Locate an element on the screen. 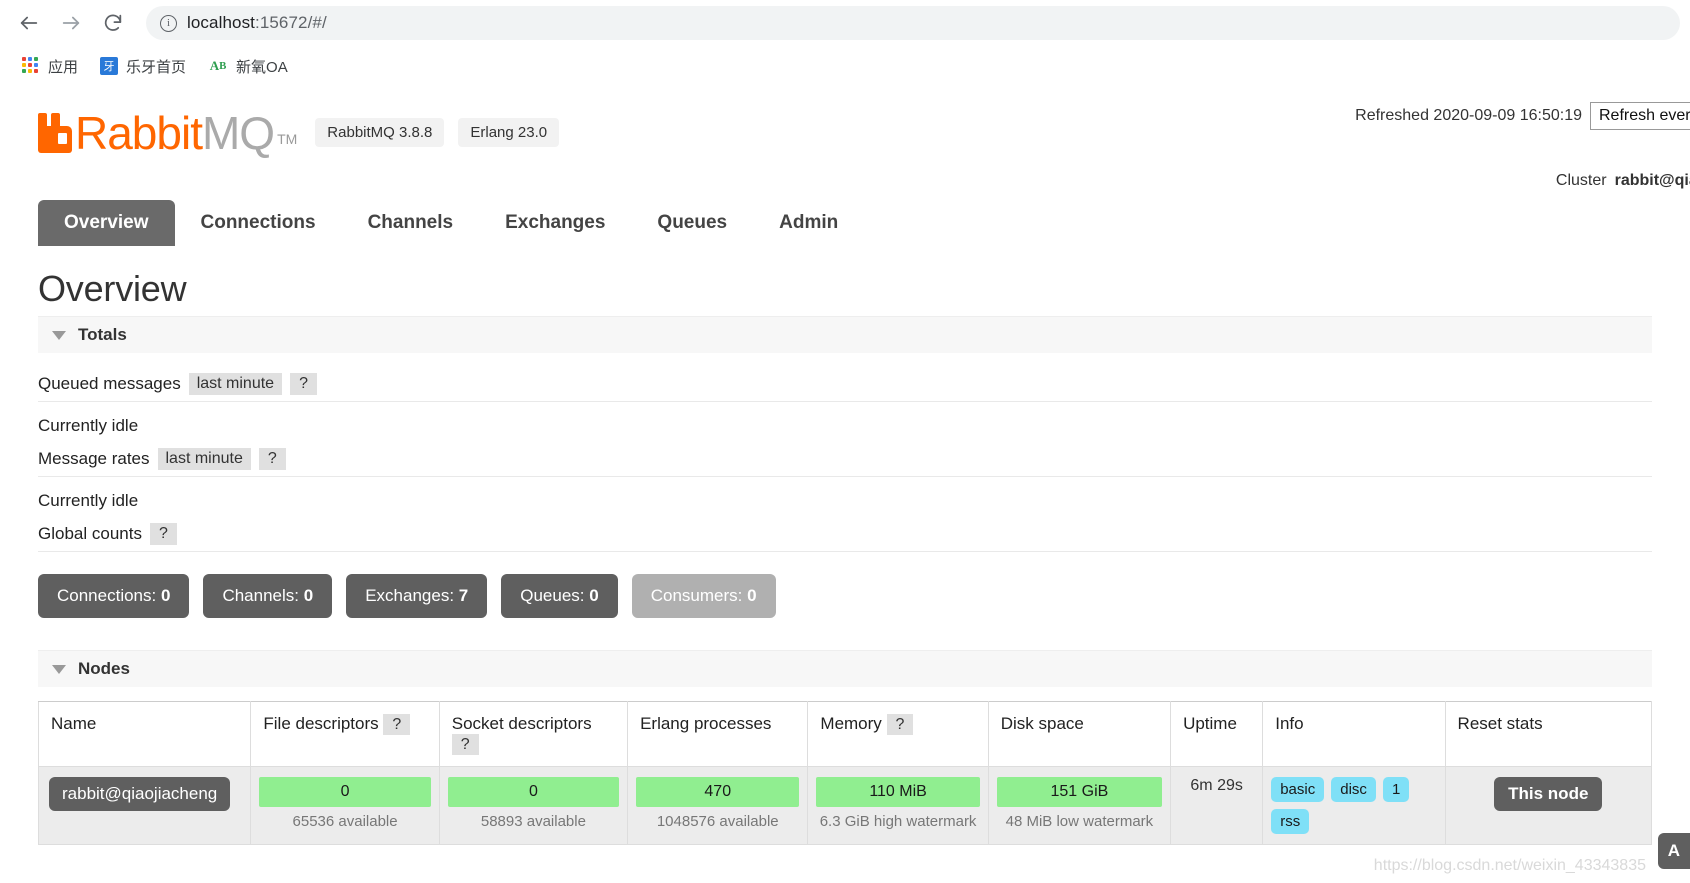 Image resolution: width=1690 pixels, height=883 pixels. column-header-disk-space: Disk space is located at coordinates (1079, 734).